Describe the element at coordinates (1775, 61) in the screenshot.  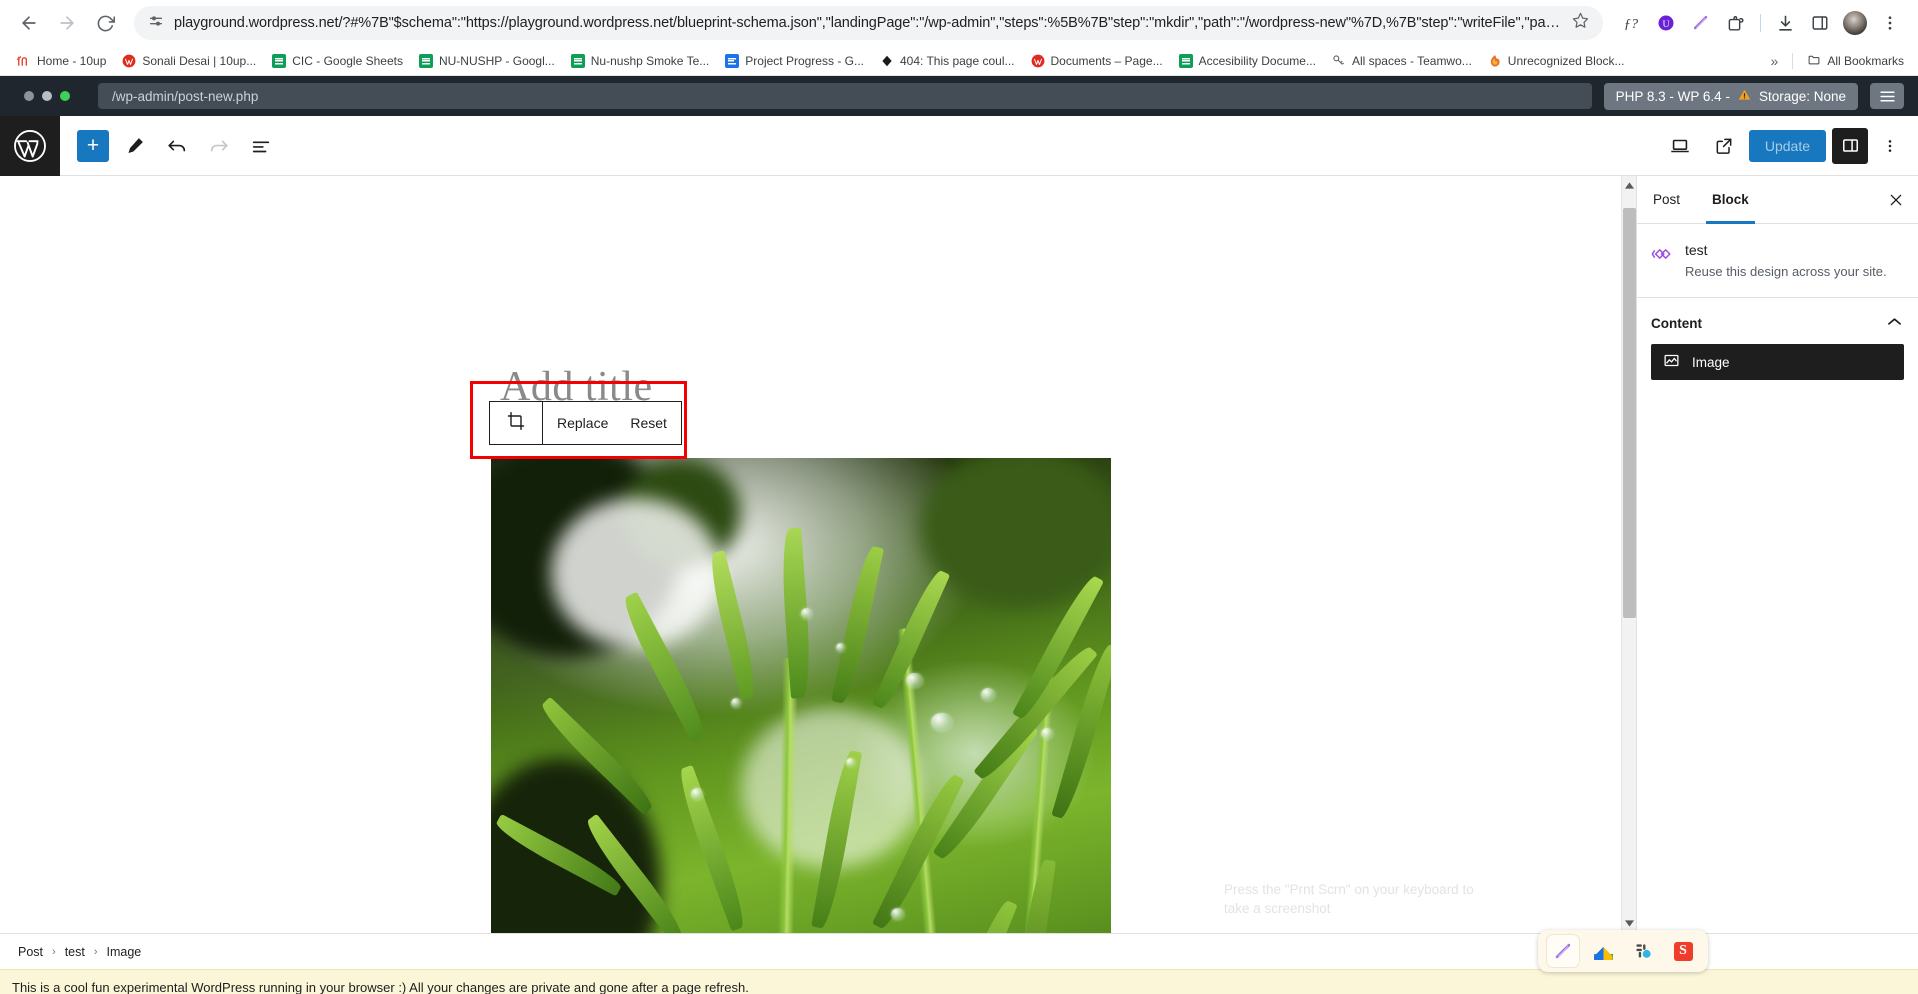
I see `bookmarks-overflow-button: »` at that location.